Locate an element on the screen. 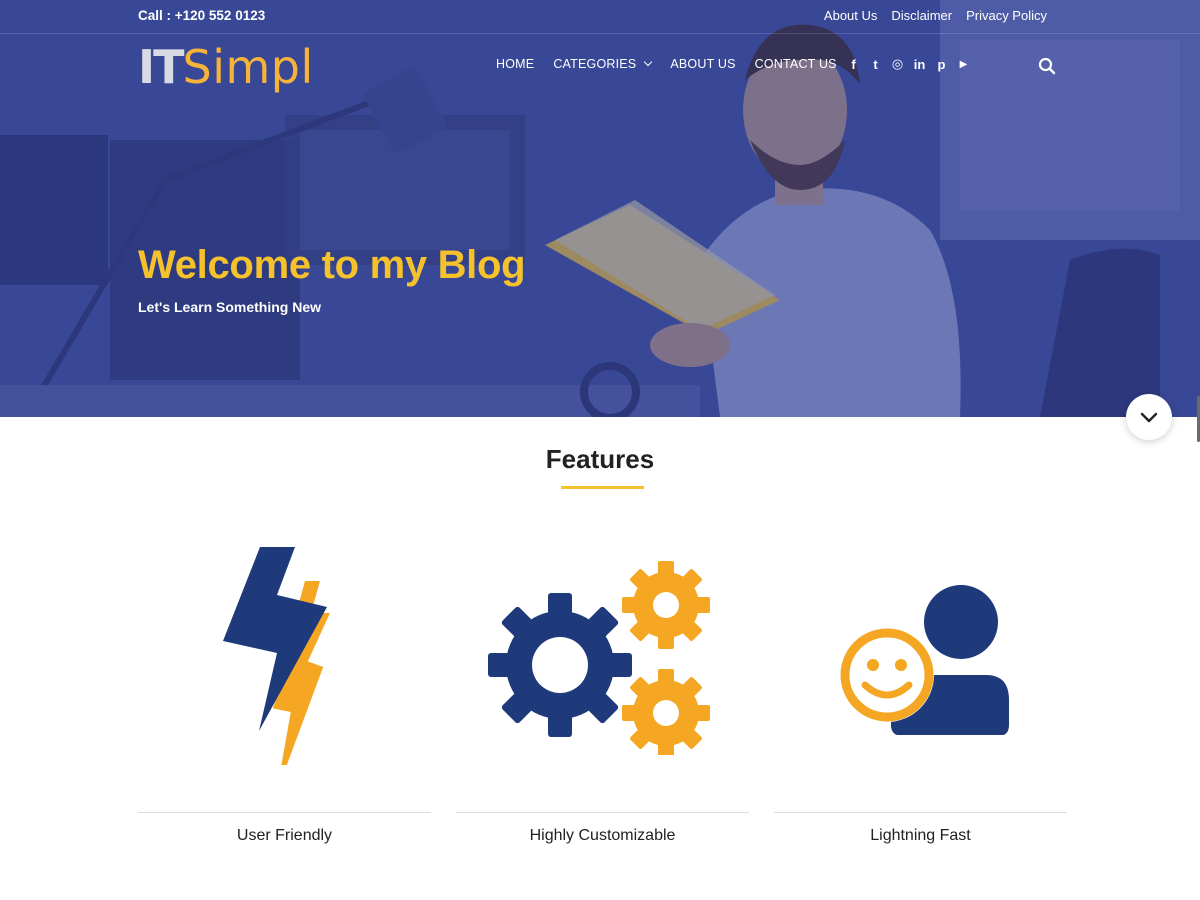  features-title: Features is located at coordinates (600, 459).